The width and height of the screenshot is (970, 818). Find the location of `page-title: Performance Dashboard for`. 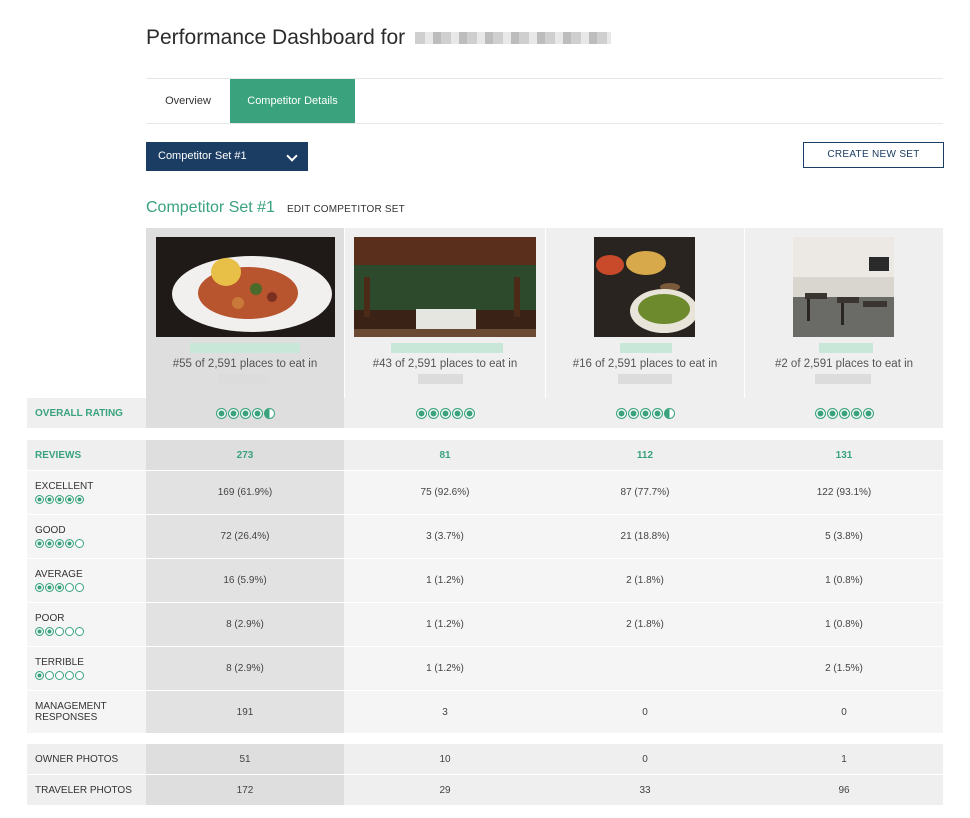

page-title: Performance Dashboard for is located at coordinates (378, 38).